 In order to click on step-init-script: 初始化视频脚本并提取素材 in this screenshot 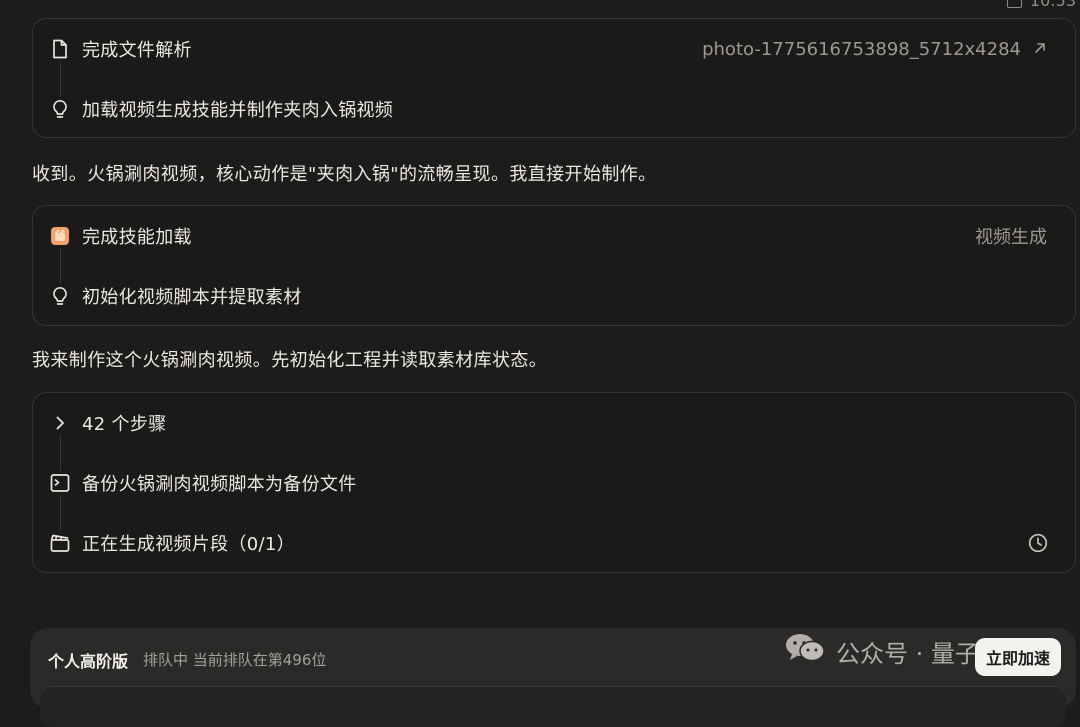, I will do `click(554, 296)`.